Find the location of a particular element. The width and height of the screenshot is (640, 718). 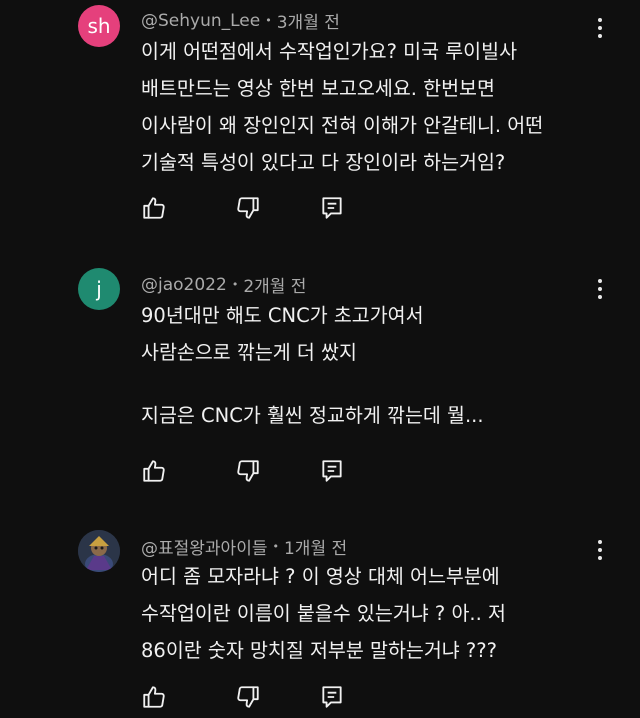

comment-header: @jao2022 • 2개월 전 is located at coordinates (223, 285).